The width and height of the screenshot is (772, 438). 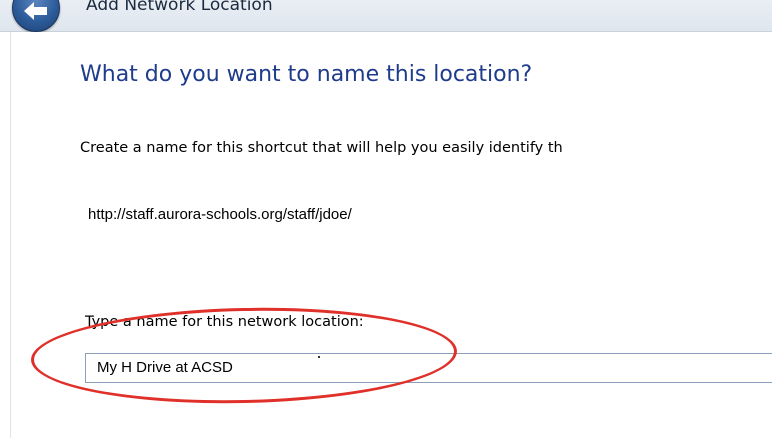 What do you see at coordinates (306, 74) in the screenshot?
I see `page-title: What do you want to name this location?` at bounding box center [306, 74].